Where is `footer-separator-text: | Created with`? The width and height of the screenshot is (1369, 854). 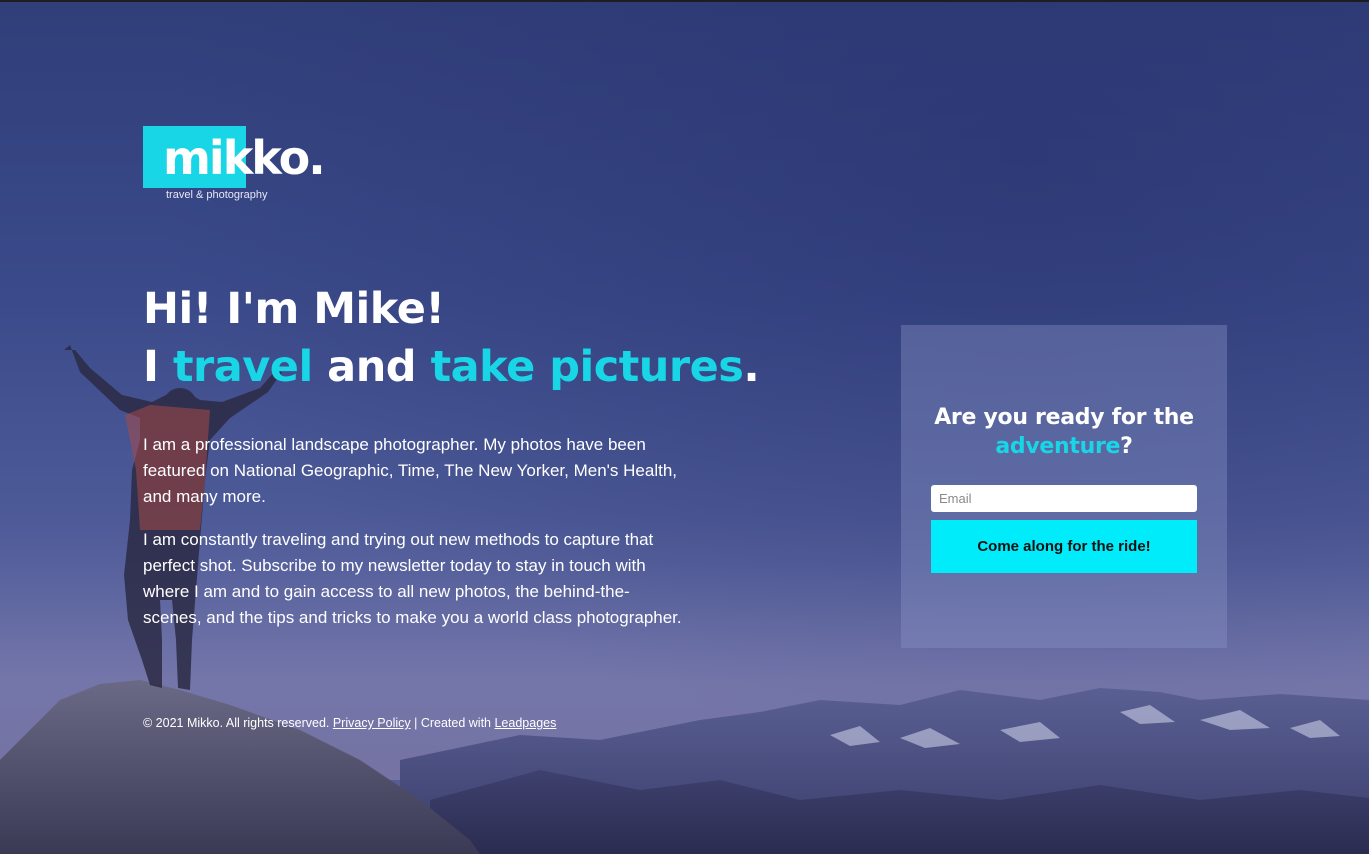 footer-separator-text: | Created with is located at coordinates (452, 723).